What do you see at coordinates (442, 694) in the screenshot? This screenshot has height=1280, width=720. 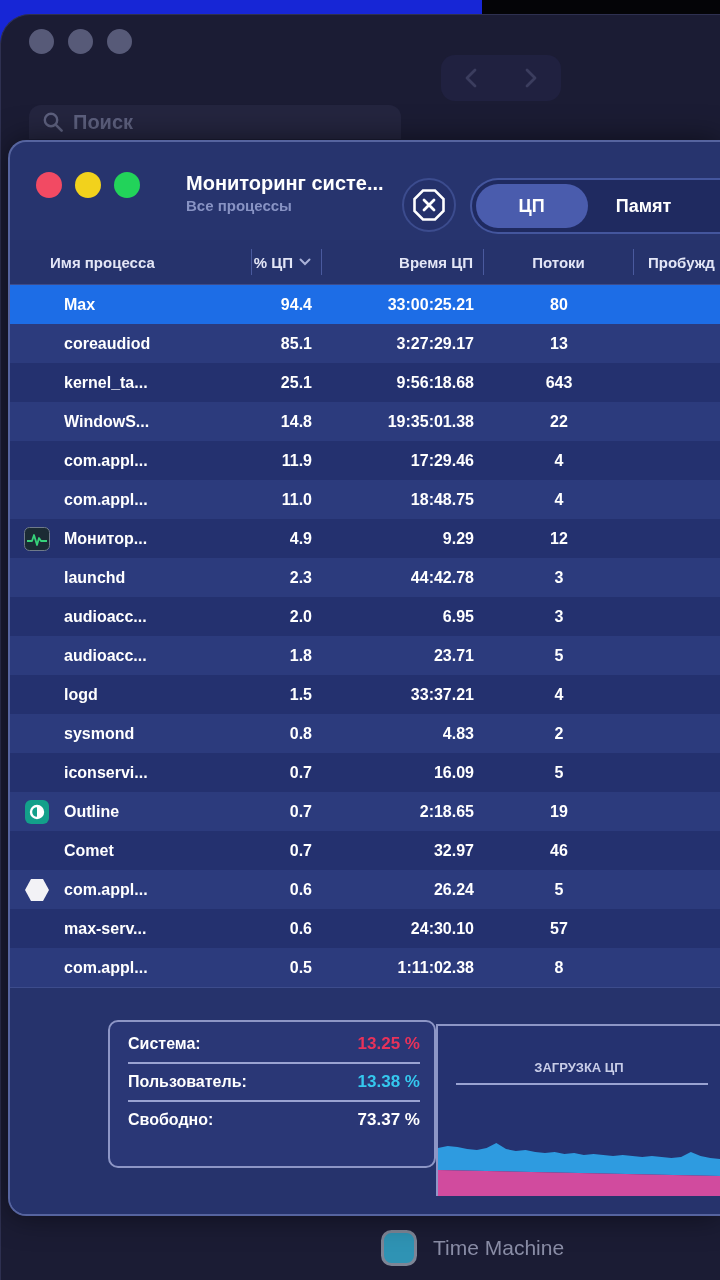 I see `table-cell-text: 33:37.21` at bounding box center [442, 694].